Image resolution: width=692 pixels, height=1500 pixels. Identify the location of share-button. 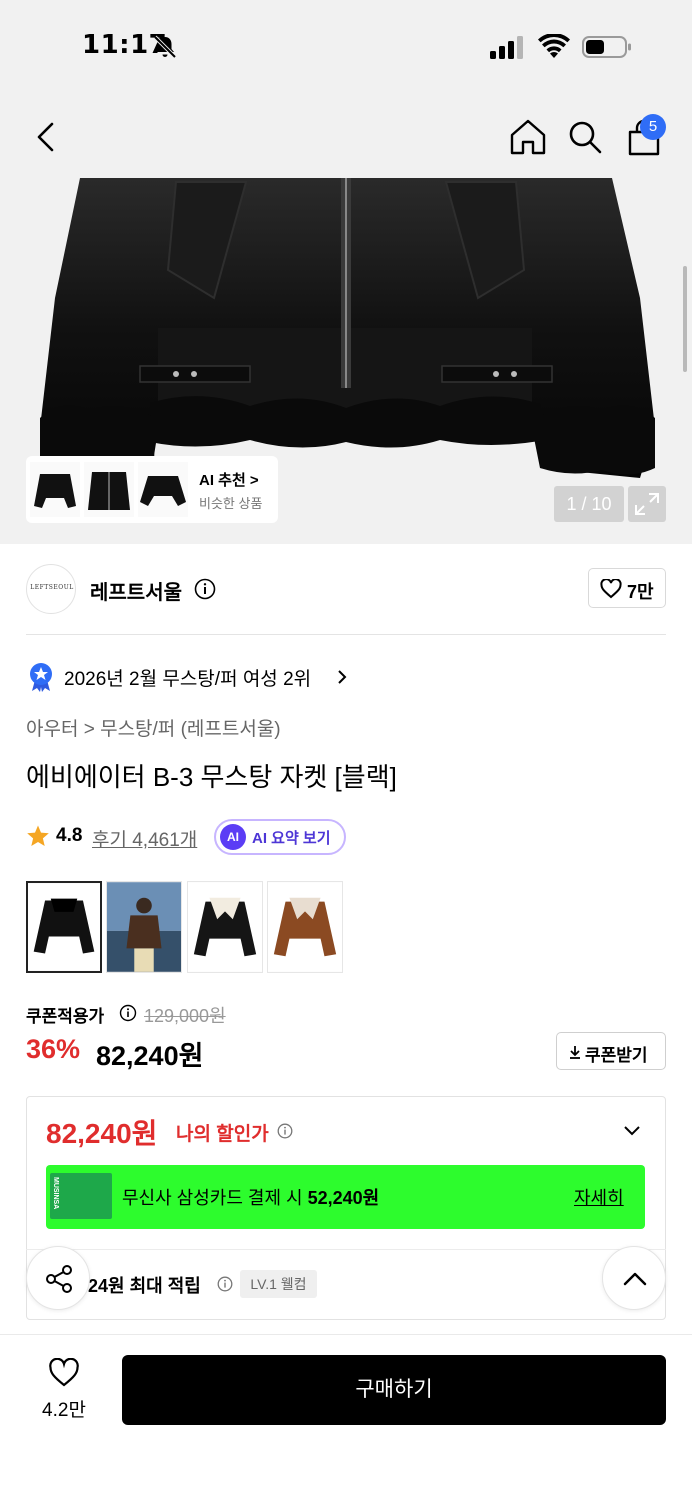
(58, 1278).